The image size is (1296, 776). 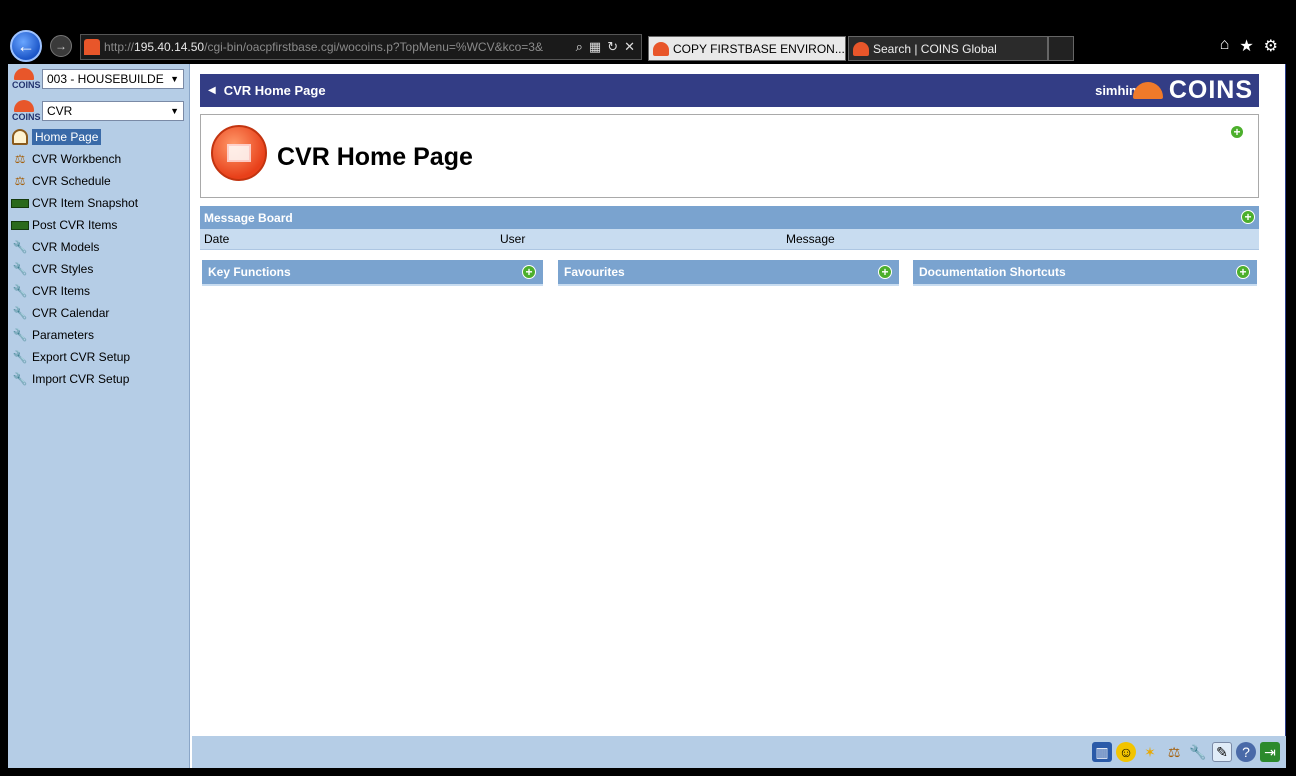 I want to click on column-date: Date, so click(x=216, y=239).